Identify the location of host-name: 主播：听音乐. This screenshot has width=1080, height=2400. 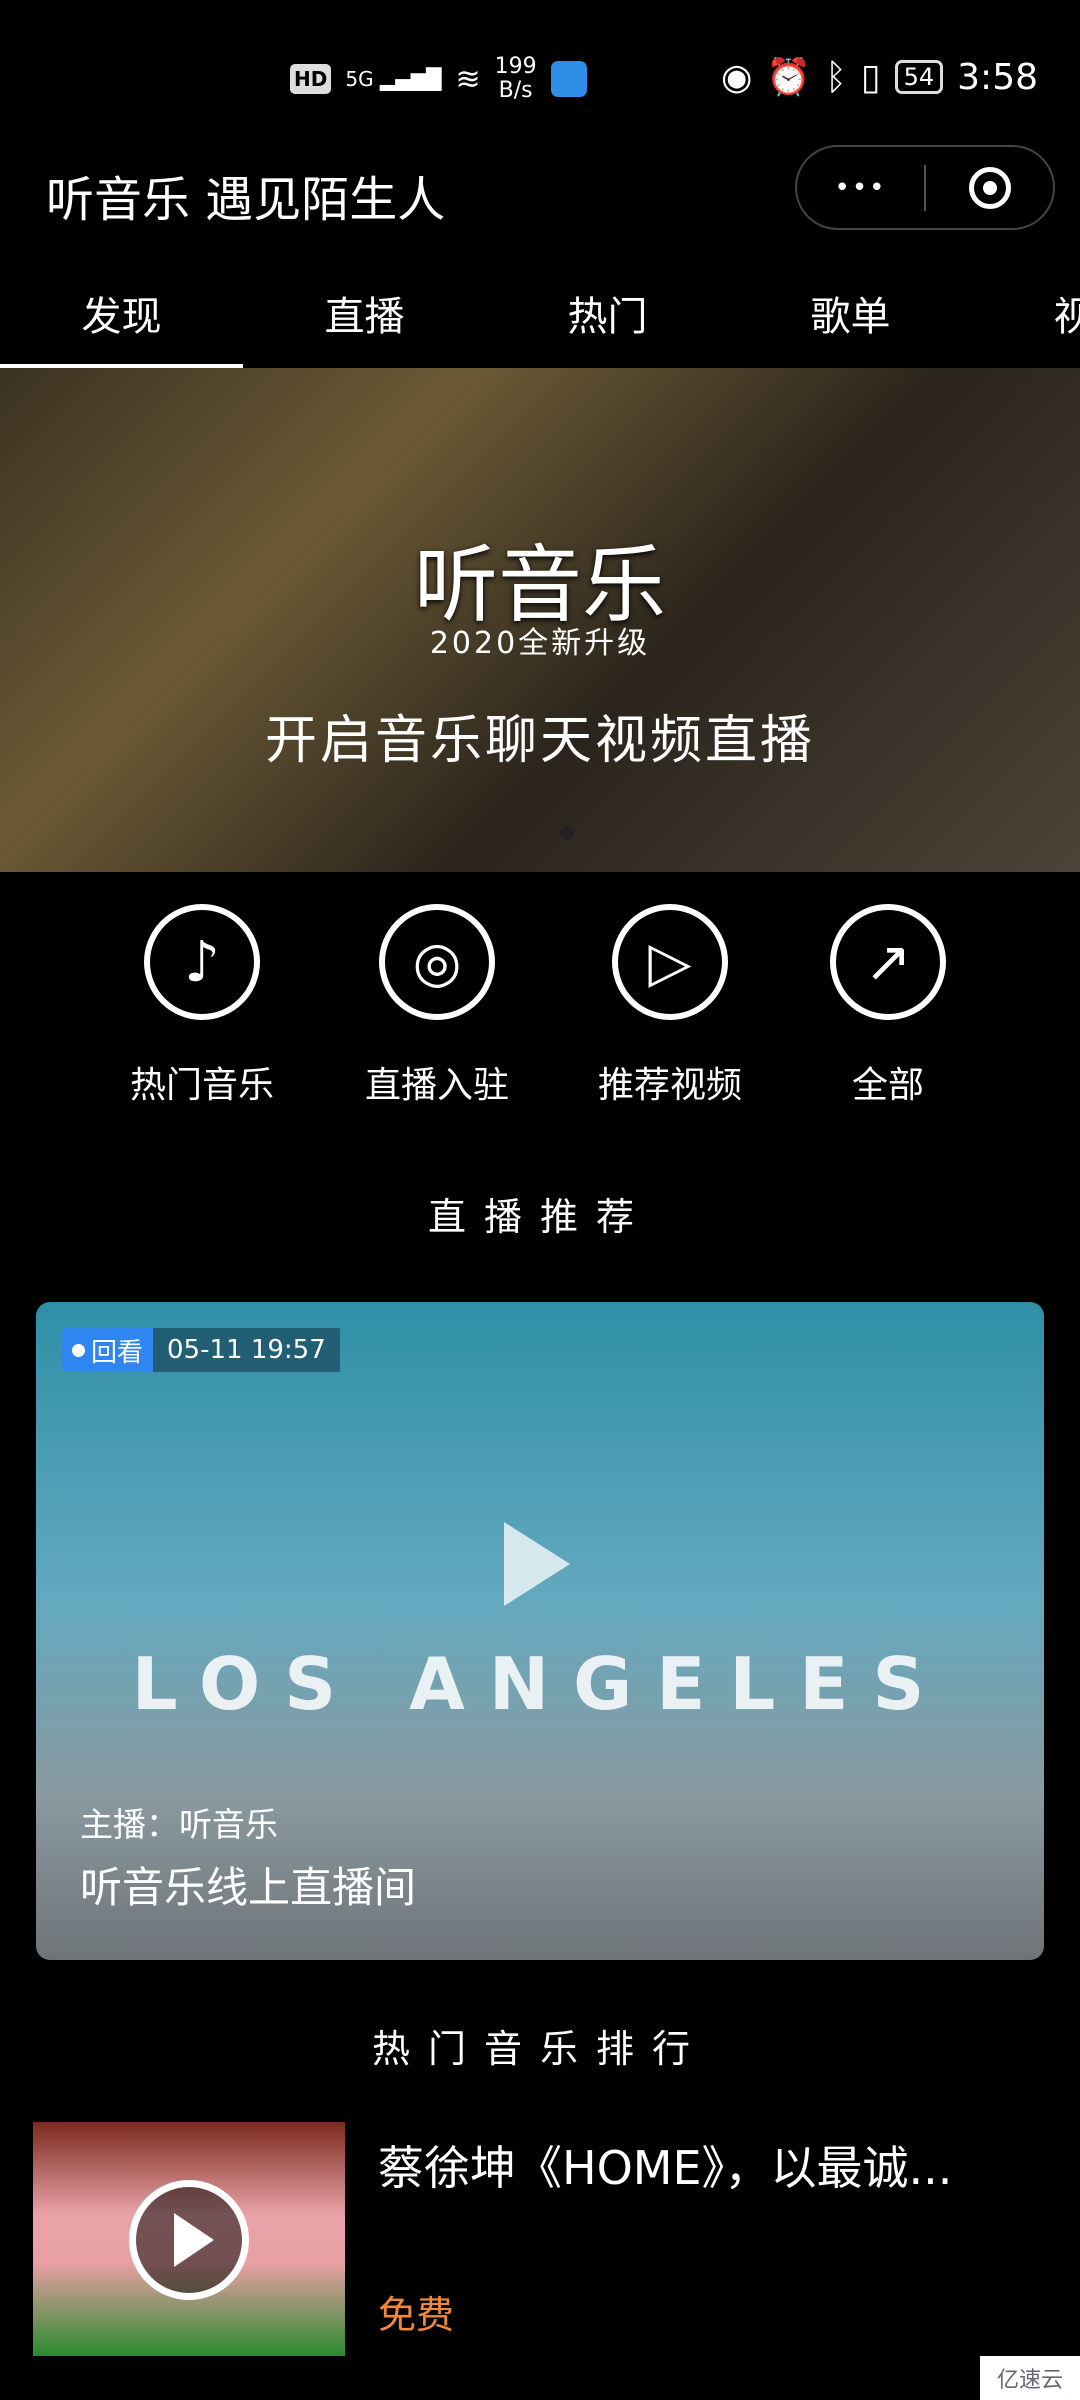
(179, 1824).